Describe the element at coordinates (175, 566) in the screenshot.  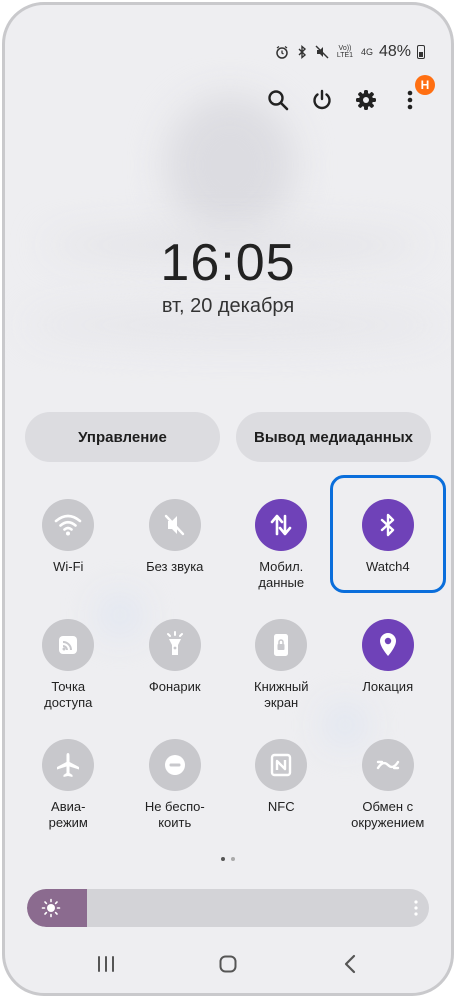
I see `tile-label: Без звука` at that location.